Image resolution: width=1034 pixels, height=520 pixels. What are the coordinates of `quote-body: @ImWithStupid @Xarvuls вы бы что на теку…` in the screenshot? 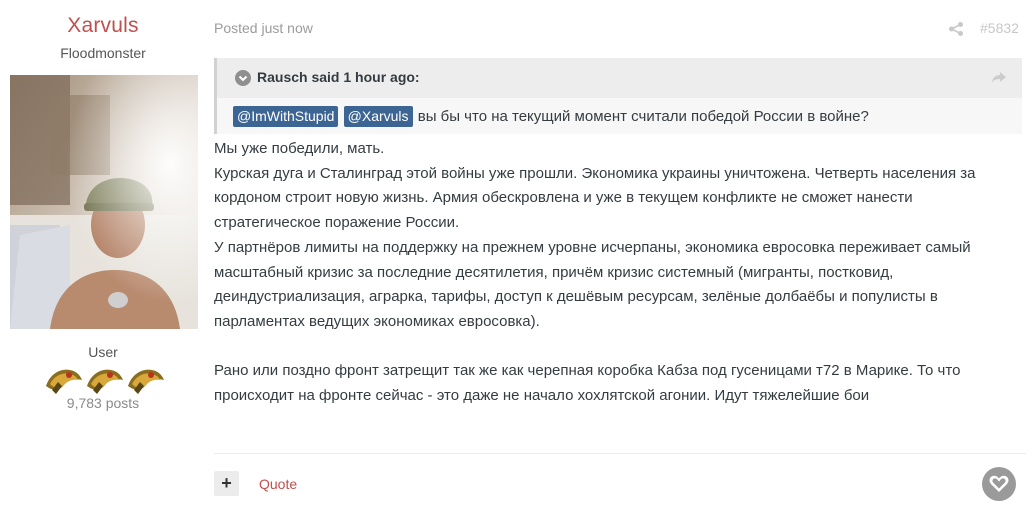 It's located at (551, 116).